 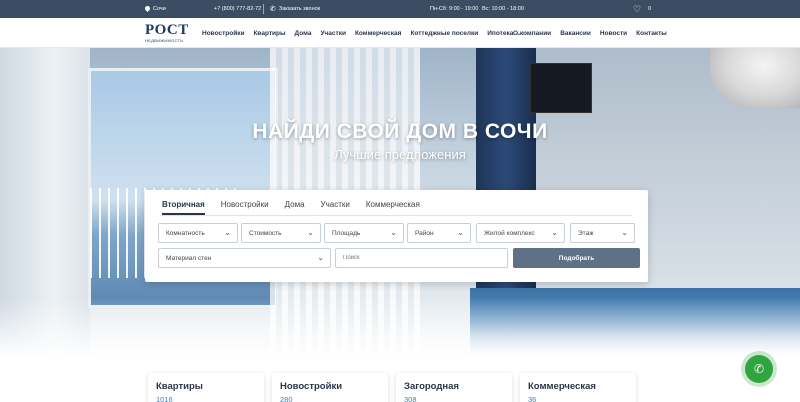 I want to click on divider, so click(x=263, y=9).